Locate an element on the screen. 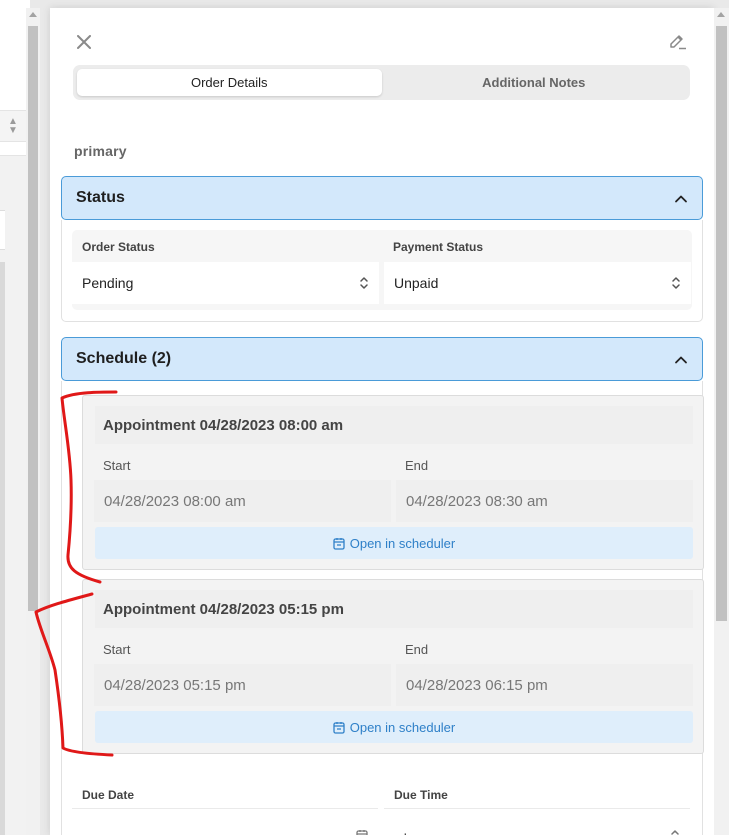 The width and height of the screenshot is (729, 835). end-date-field: 04/28/2023 08:30 am is located at coordinates (544, 501).